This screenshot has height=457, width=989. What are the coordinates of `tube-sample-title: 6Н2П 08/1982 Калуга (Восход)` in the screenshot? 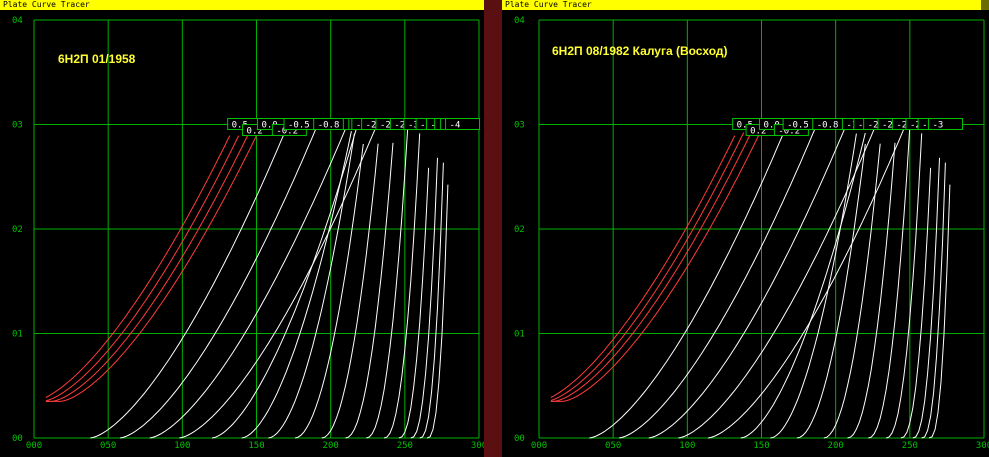 It's located at (639, 51).